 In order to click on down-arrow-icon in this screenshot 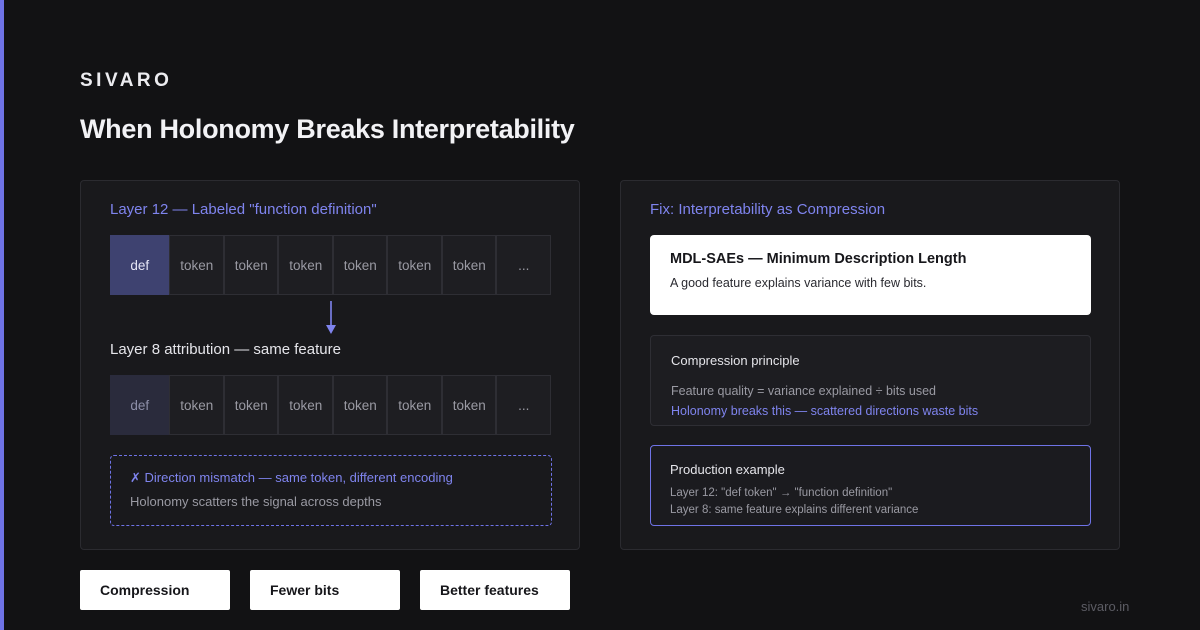, I will do `click(331, 317)`.